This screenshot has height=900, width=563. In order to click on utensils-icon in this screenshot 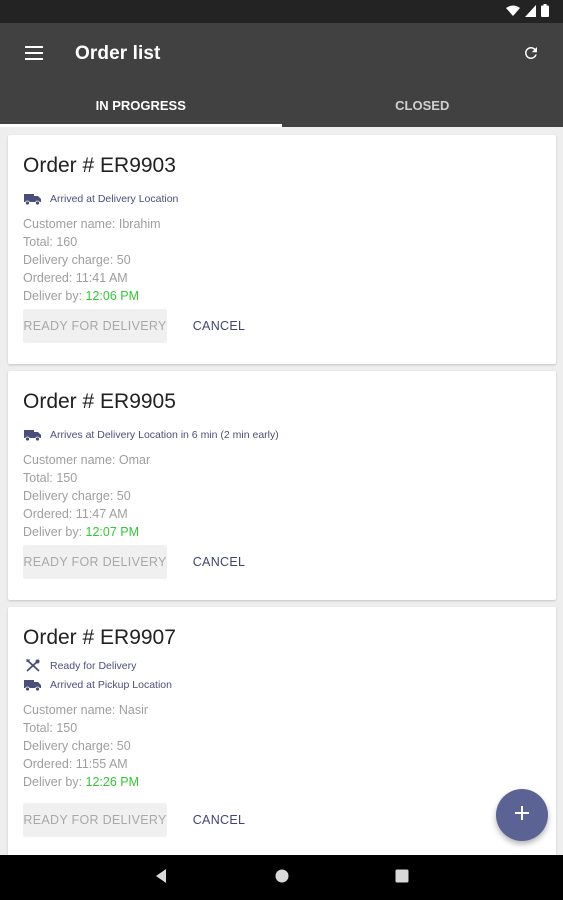, I will do `click(32, 665)`.